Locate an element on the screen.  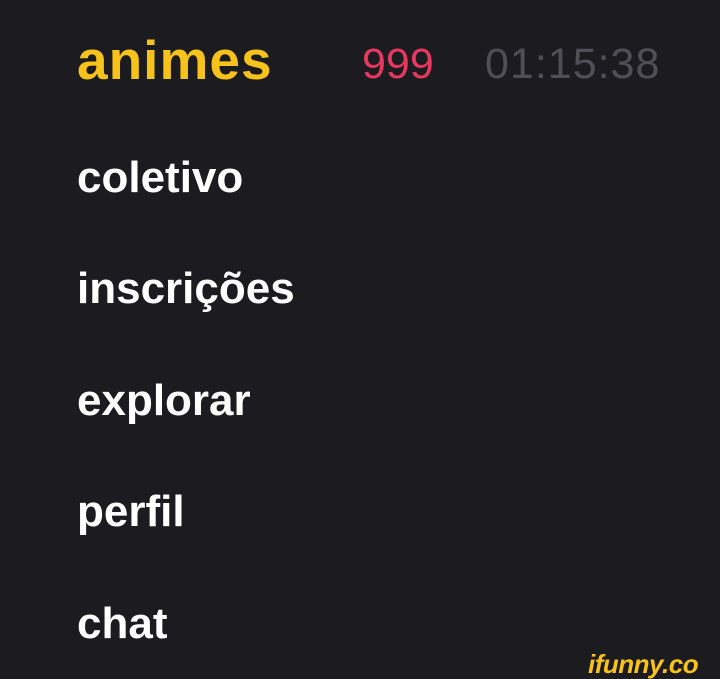
menu-item-perfil: perfil is located at coordinates (131, 512).